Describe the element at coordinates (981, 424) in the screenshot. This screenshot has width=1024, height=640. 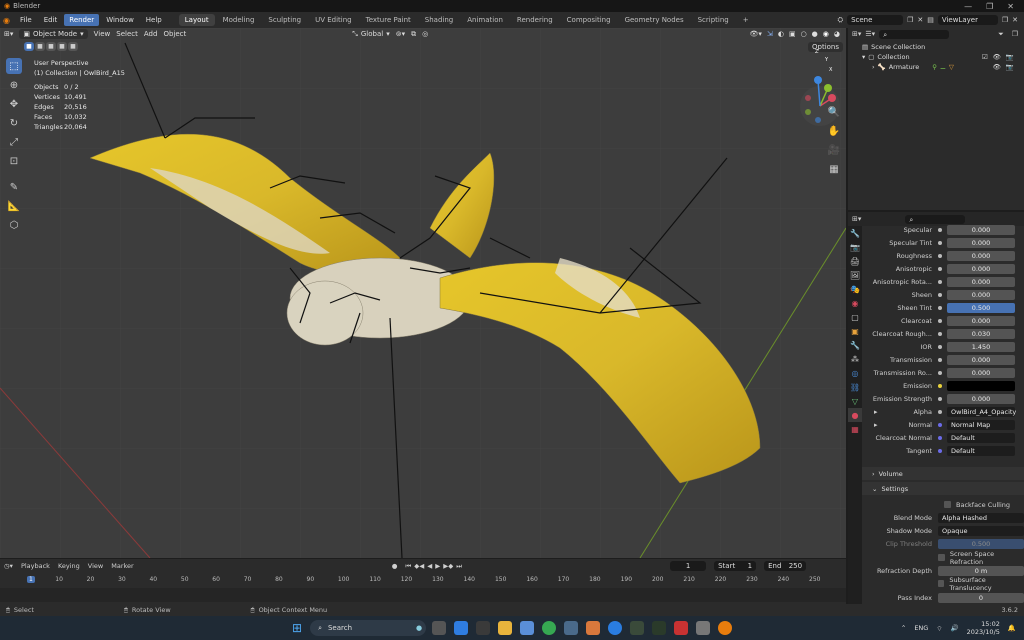
I see `prop-value: Normal Map` at that location.